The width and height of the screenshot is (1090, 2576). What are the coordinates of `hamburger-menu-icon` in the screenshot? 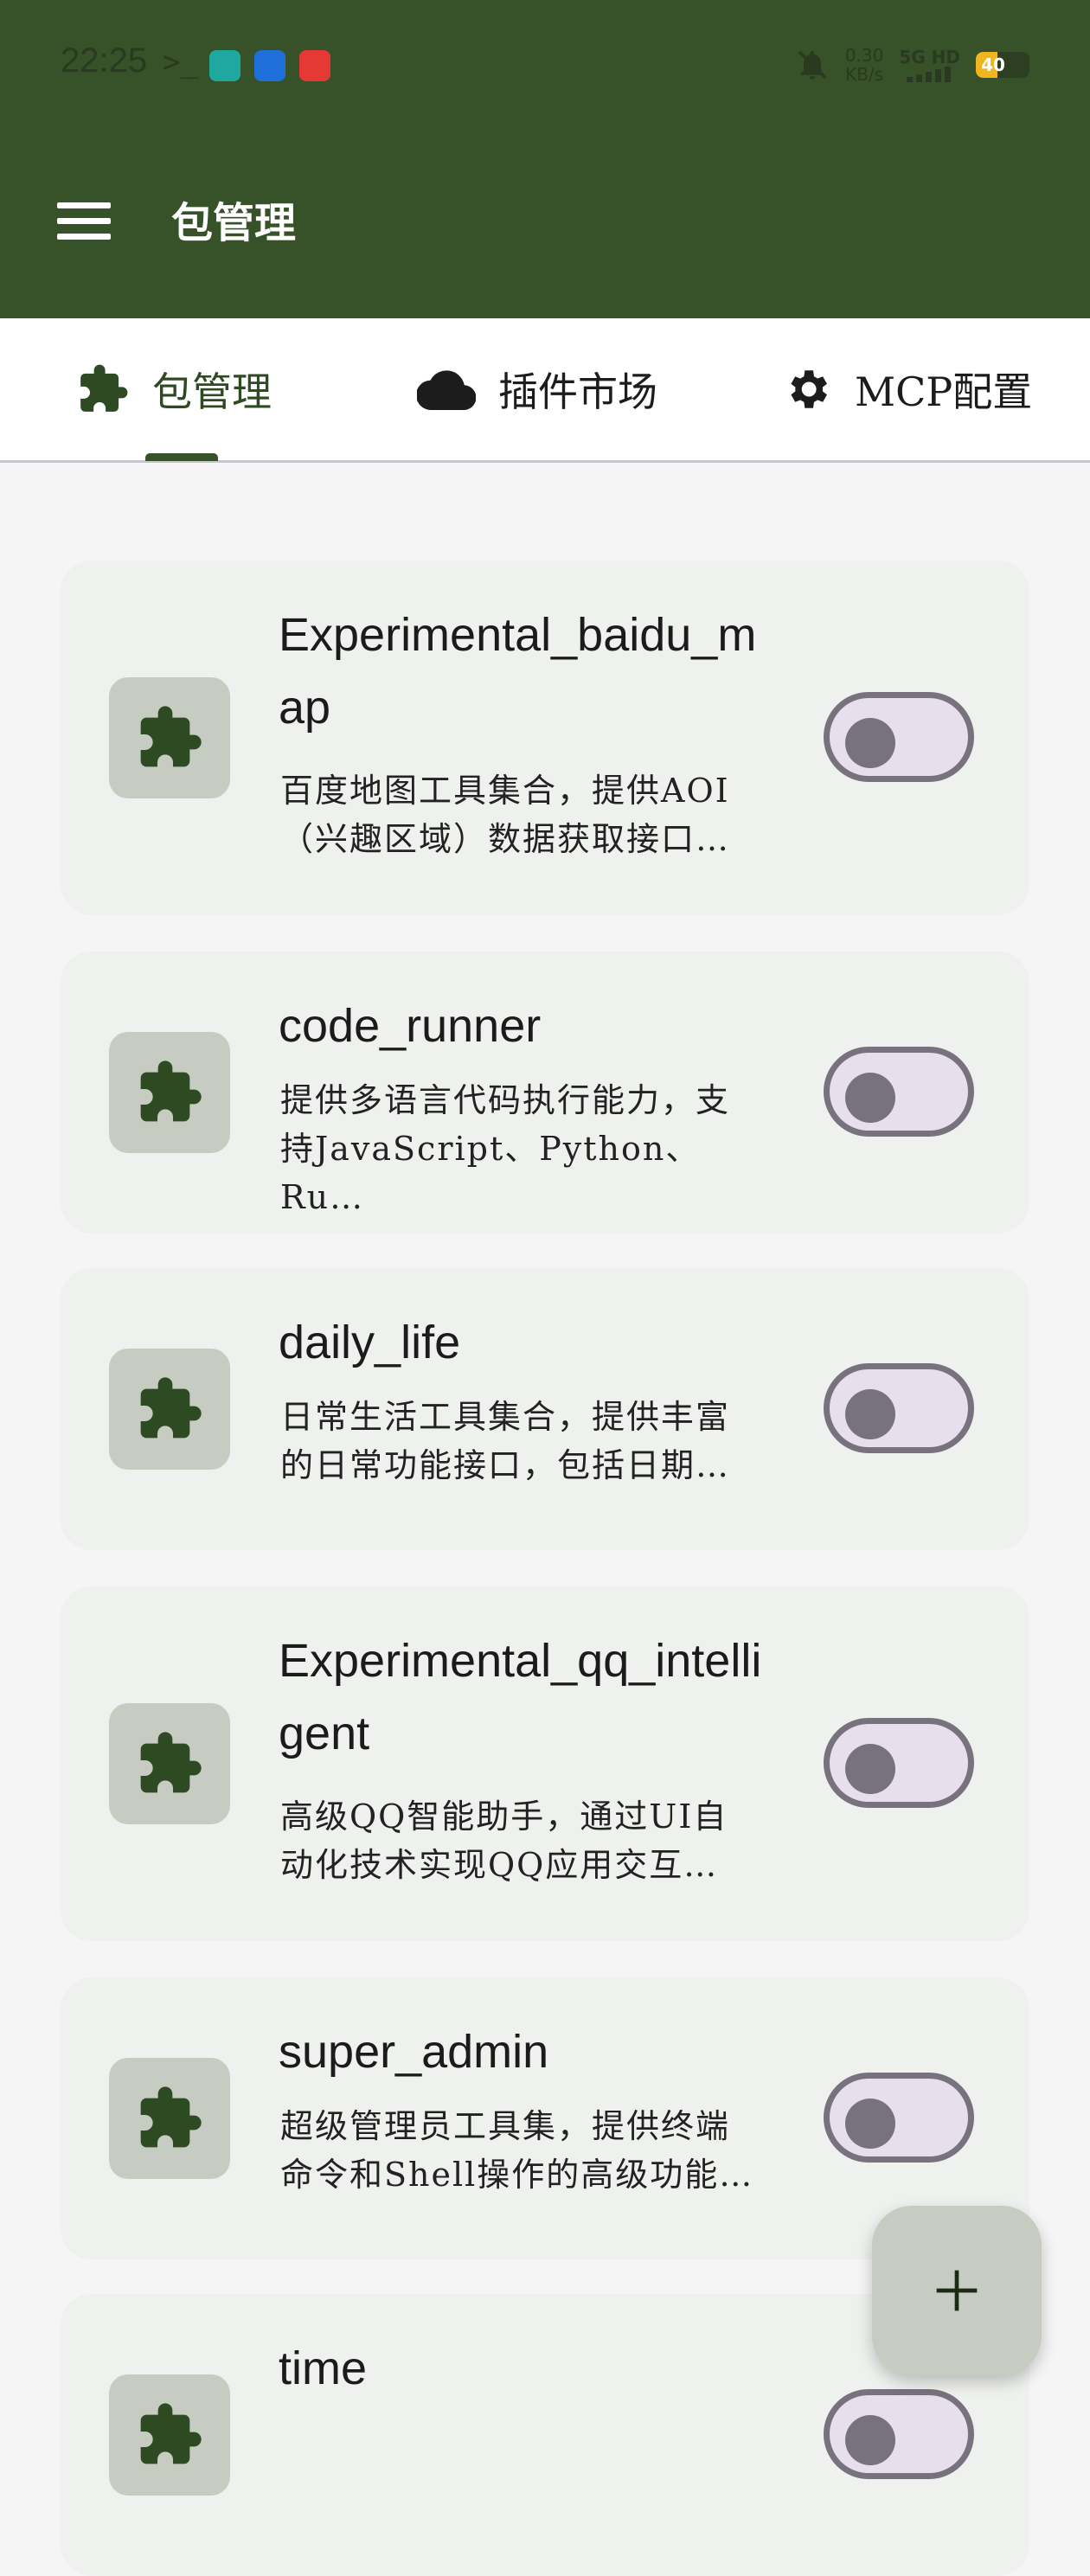 It's located at (85, 222).